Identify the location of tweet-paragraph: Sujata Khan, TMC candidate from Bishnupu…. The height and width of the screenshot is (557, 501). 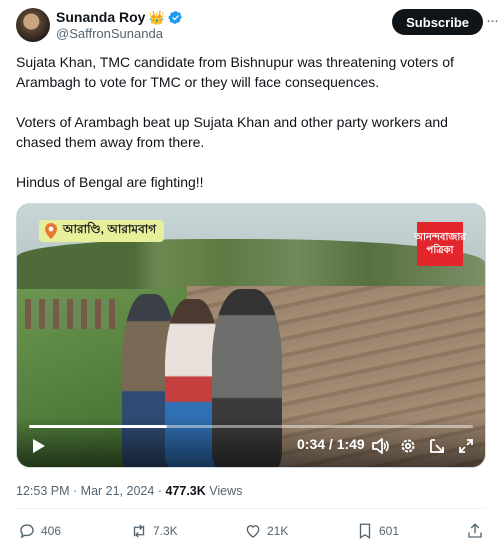
(235, 72).